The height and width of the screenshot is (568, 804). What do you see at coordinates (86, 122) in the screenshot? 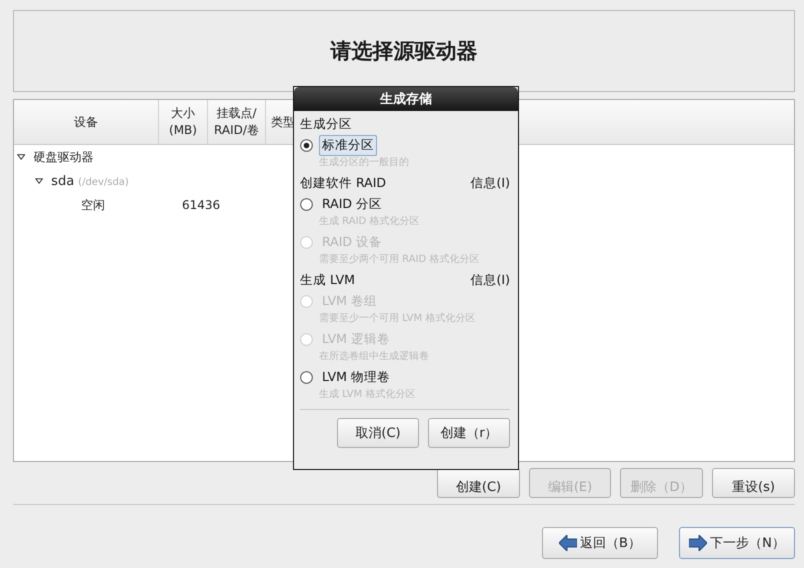
I see `column-header: 设备` at bounding box center [86, 122].